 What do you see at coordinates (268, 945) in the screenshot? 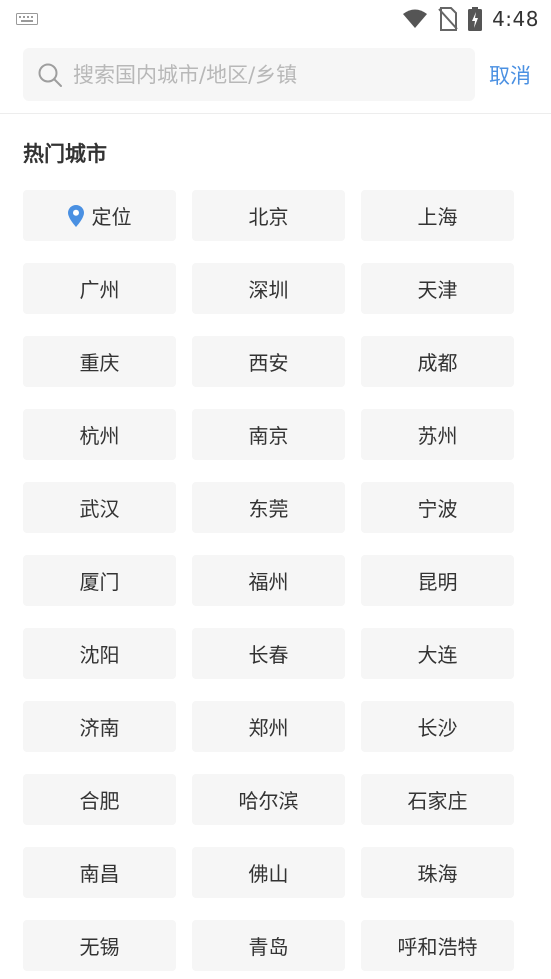
I see `city-chip: 青岛` at bounding box center [268, 945].